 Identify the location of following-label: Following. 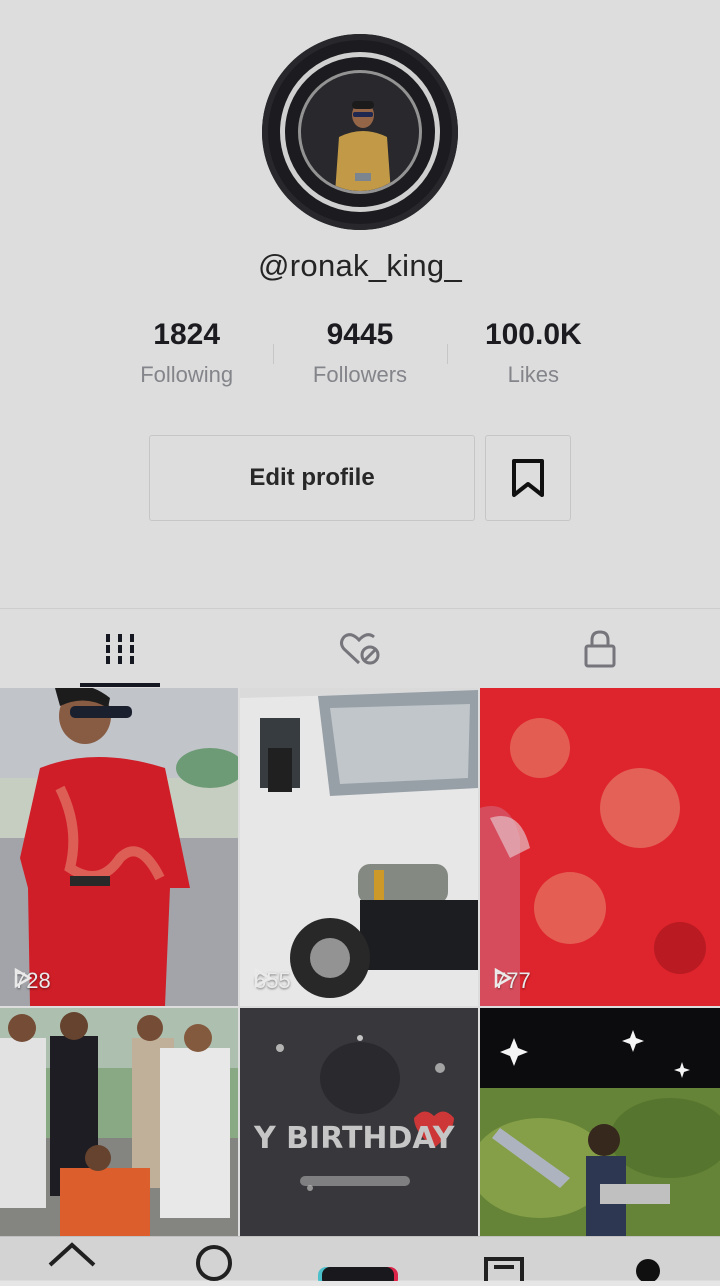
(187, 374).